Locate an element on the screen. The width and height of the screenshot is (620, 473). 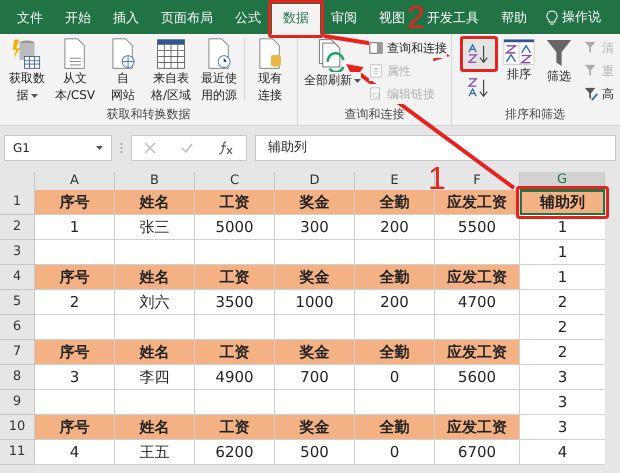
table-cell: 张三 is located at coordinates (155, 227).